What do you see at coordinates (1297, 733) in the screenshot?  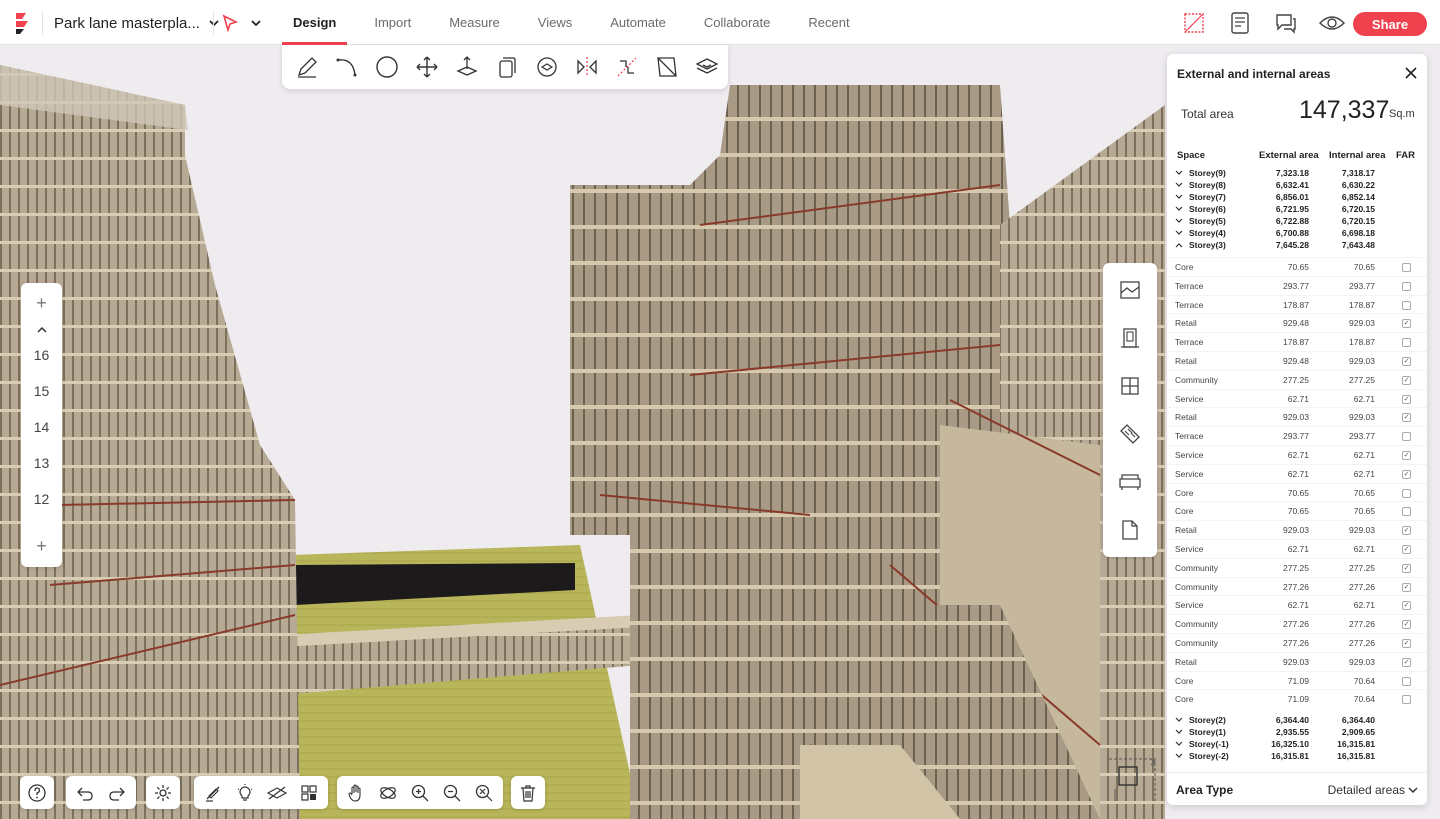 I see `storey-row: Storey(1) 2,935.55 2,909.65` at bounding box center [1297, 733].